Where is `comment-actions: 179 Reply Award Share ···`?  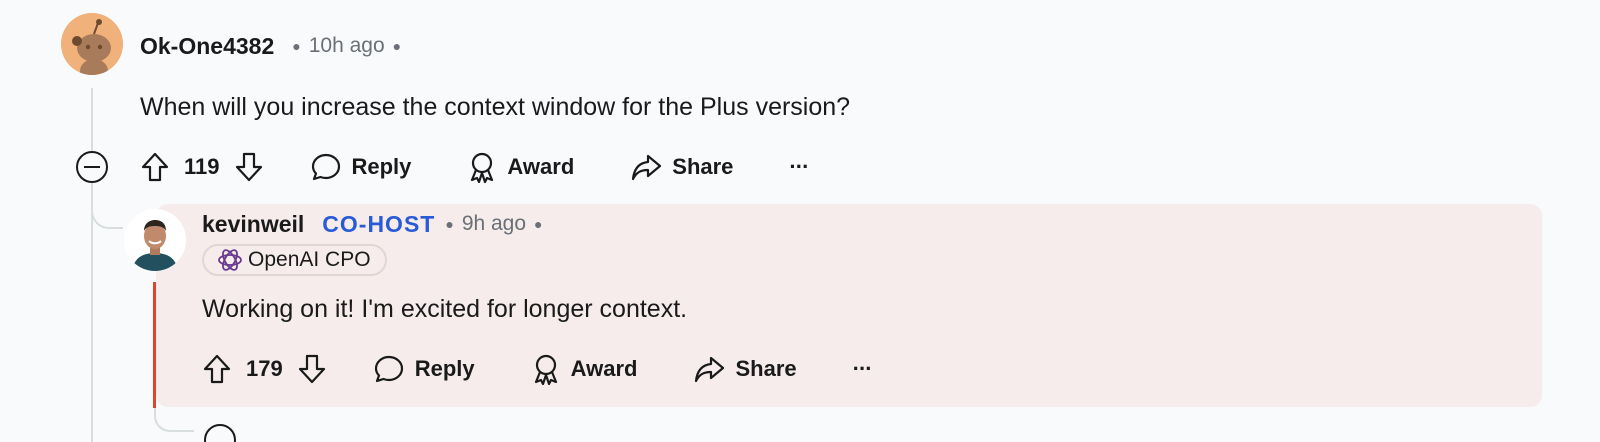 comment-actions: 179 Reply Award Share ··· is located at coordinates (537, 369).